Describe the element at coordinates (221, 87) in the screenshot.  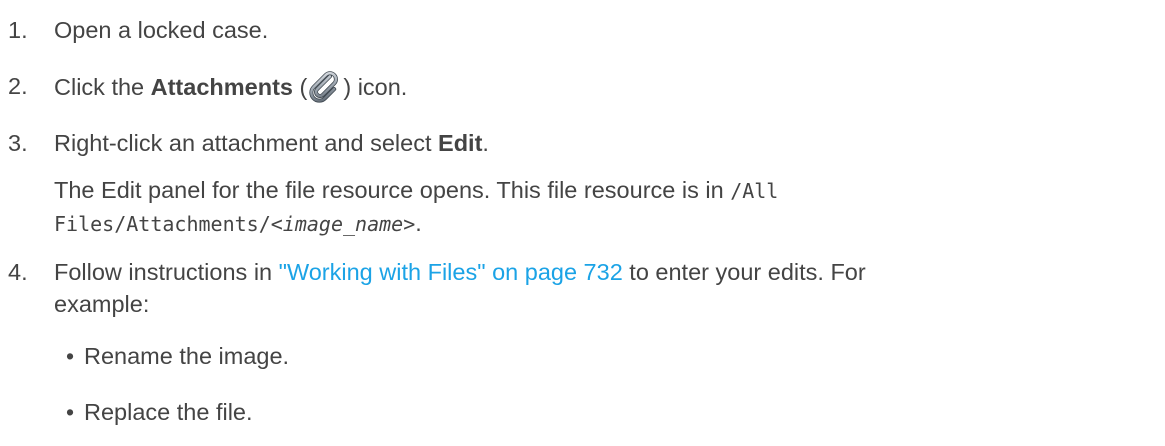
I see `ui-term-attachments: Attachments` at that location.